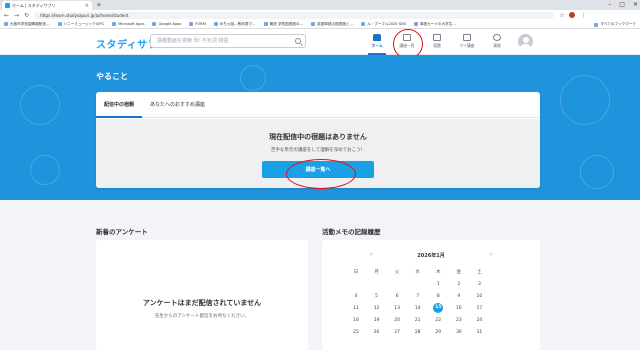 Image resolution: width=640 pixels, height=350 pixels. I want to click on calendar-day: 8, so click(438, 296).